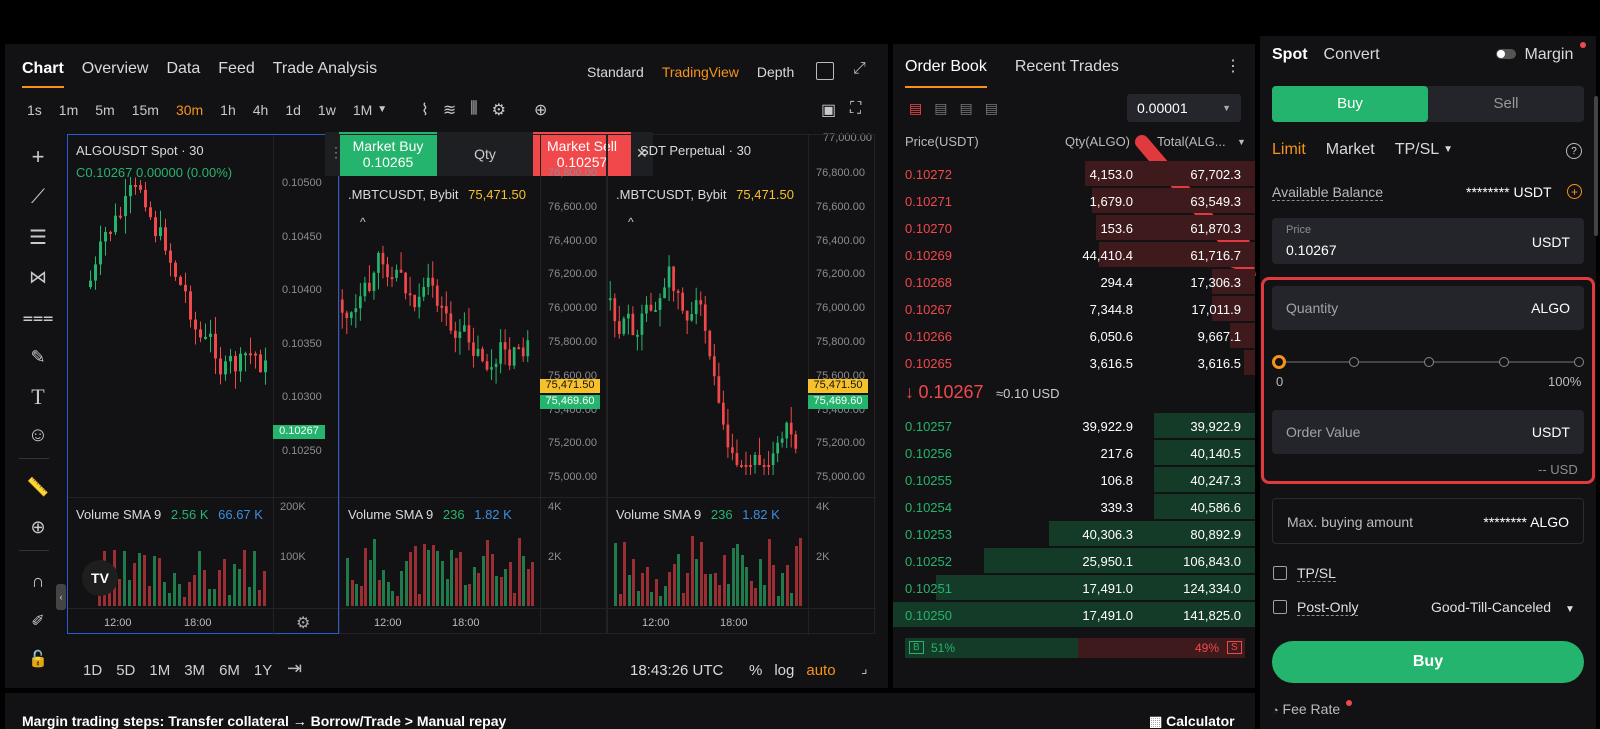  What do you see at coordinates (38, 157) in the screenshot?
I see `crosshair-icon: +` at bounding box center [38, 157].